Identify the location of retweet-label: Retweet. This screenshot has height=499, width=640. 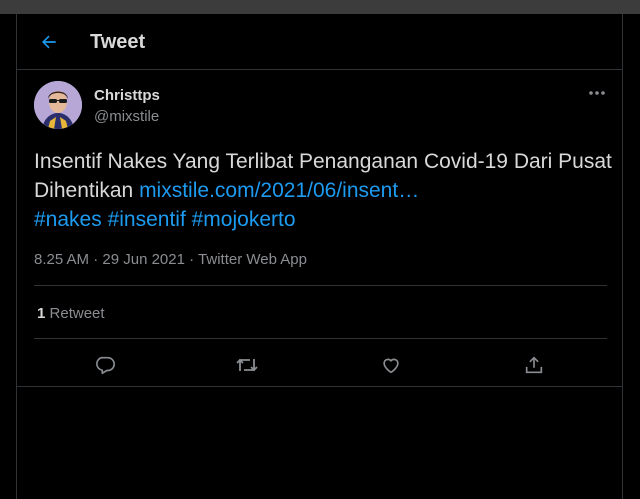
(77, 313).